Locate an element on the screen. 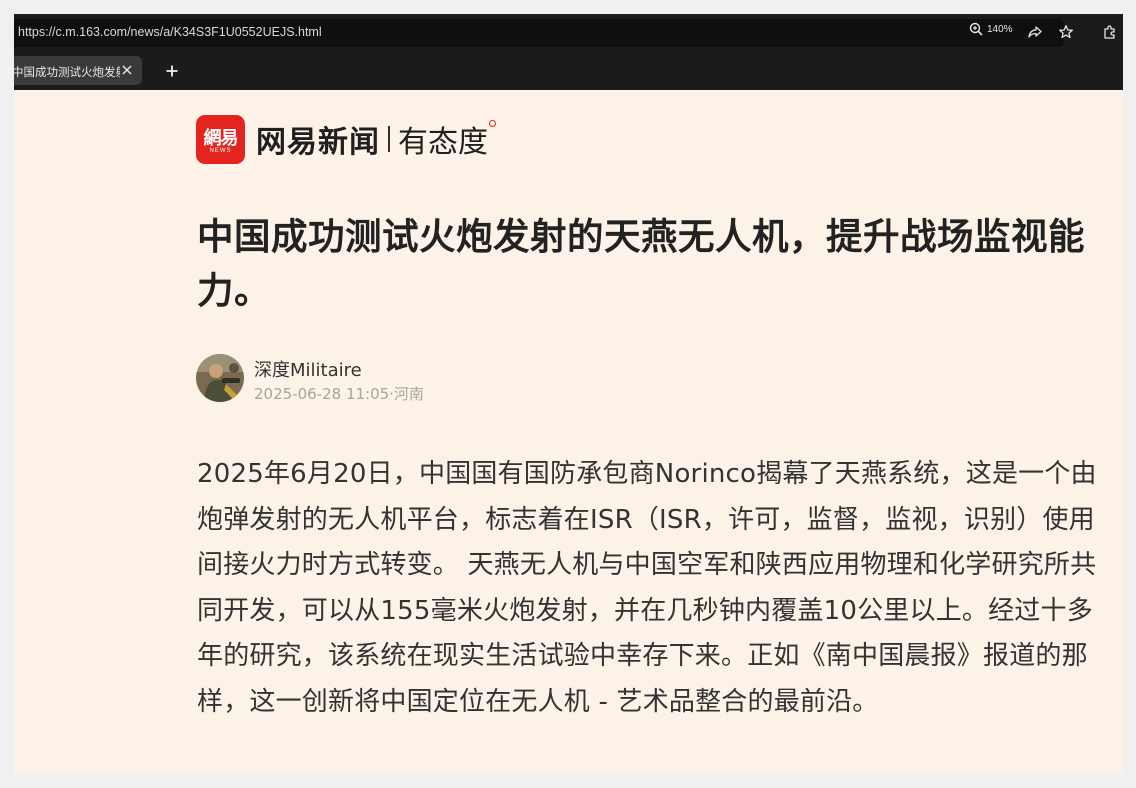  author-avatar-image is located at coordinates (220, 378).